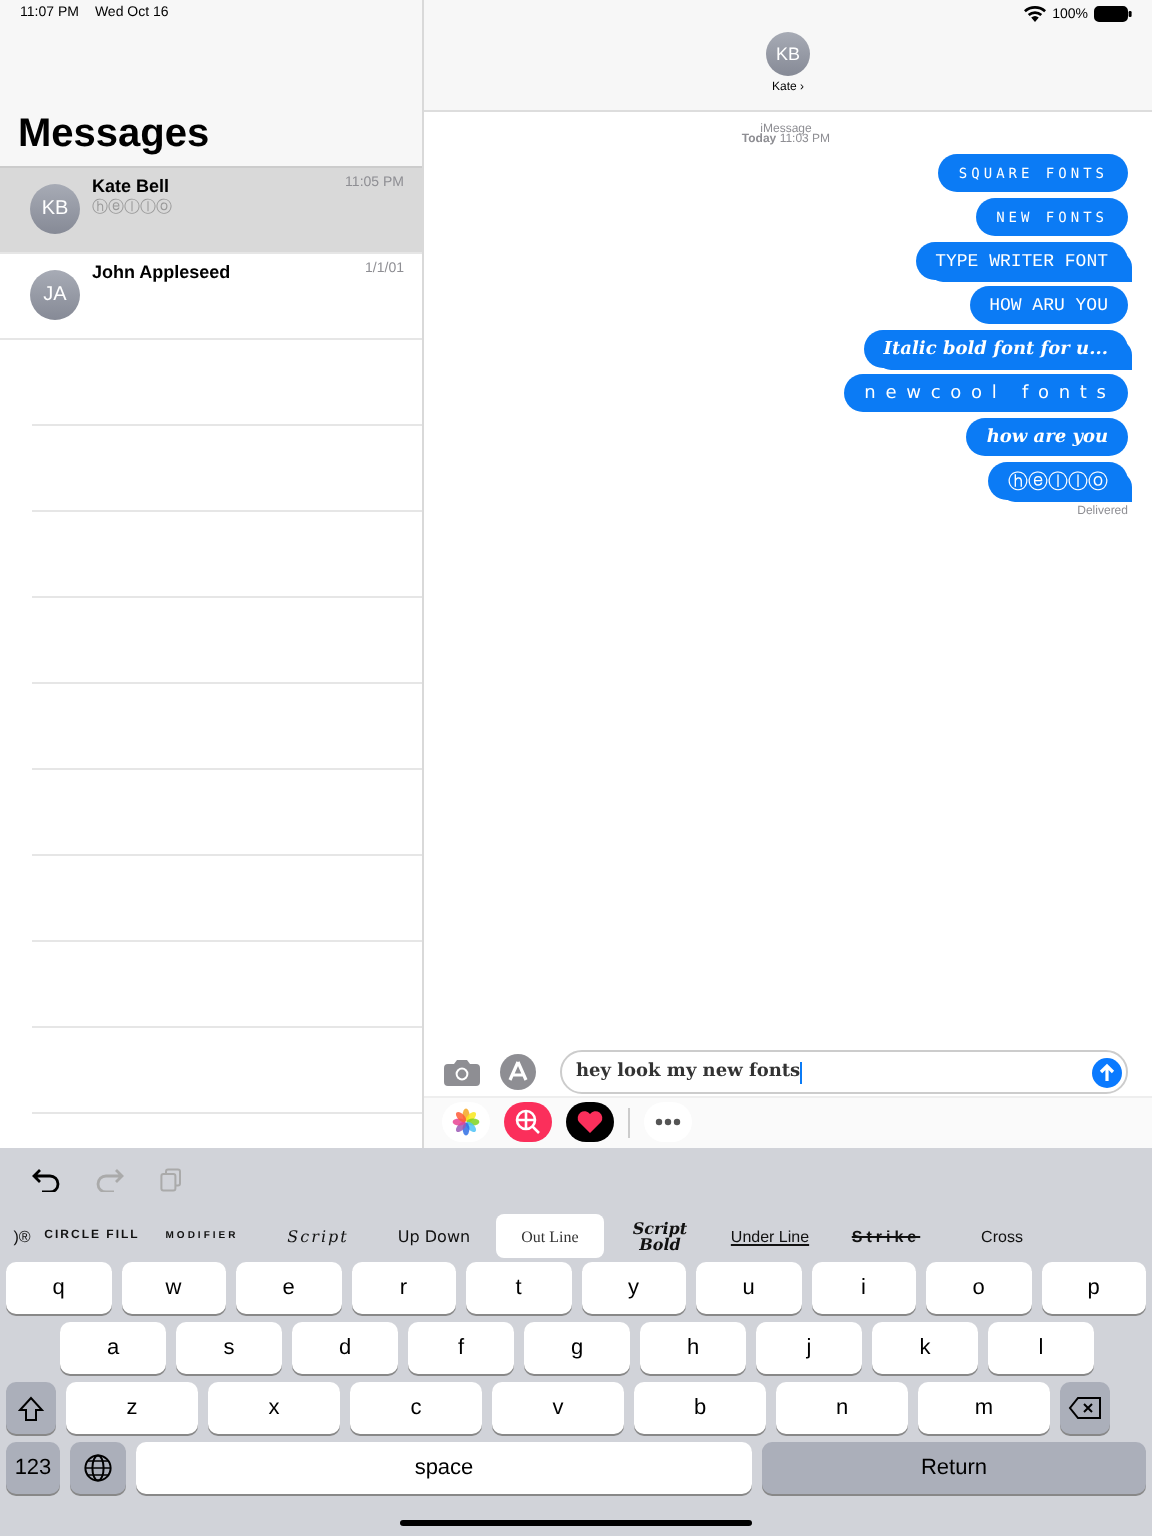 This screenshot has width=1152, height=1536. What do you see at coordinates (434, 1236) in the screenshot?
I see `font-style-tab: Up Down` at bounding box center [434, 1236].